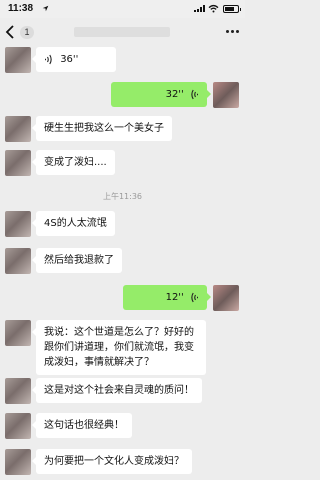 This screenshot has width=320, height=480. Describe the element at coordinates (45, 8) in the screenshot. I see `location-arrow-icon` at that location.